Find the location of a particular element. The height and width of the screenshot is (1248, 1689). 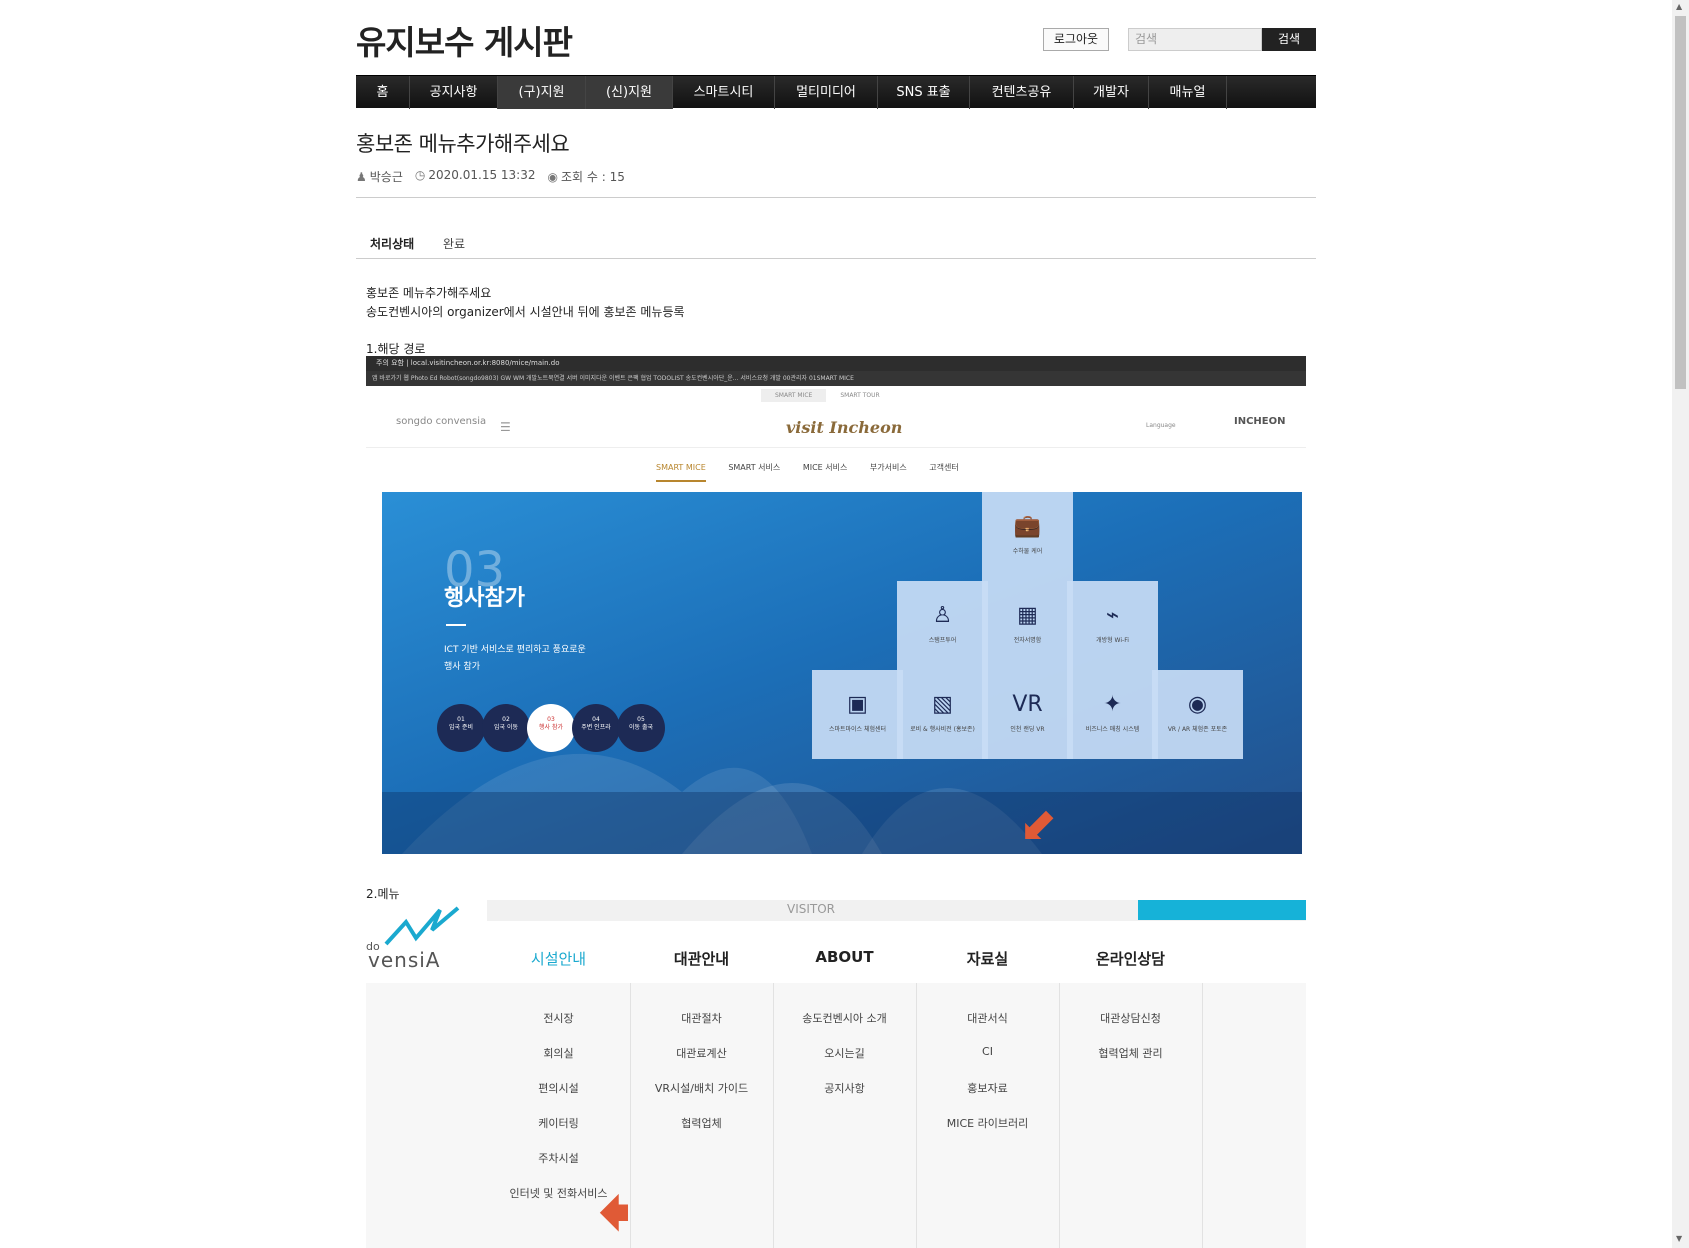

status-row: 처리상태 완료 is located at coordinates (836, 240).